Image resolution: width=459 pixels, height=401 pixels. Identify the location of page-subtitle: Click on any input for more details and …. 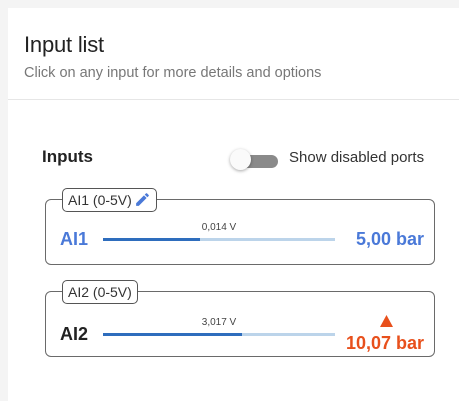
(173, 73).